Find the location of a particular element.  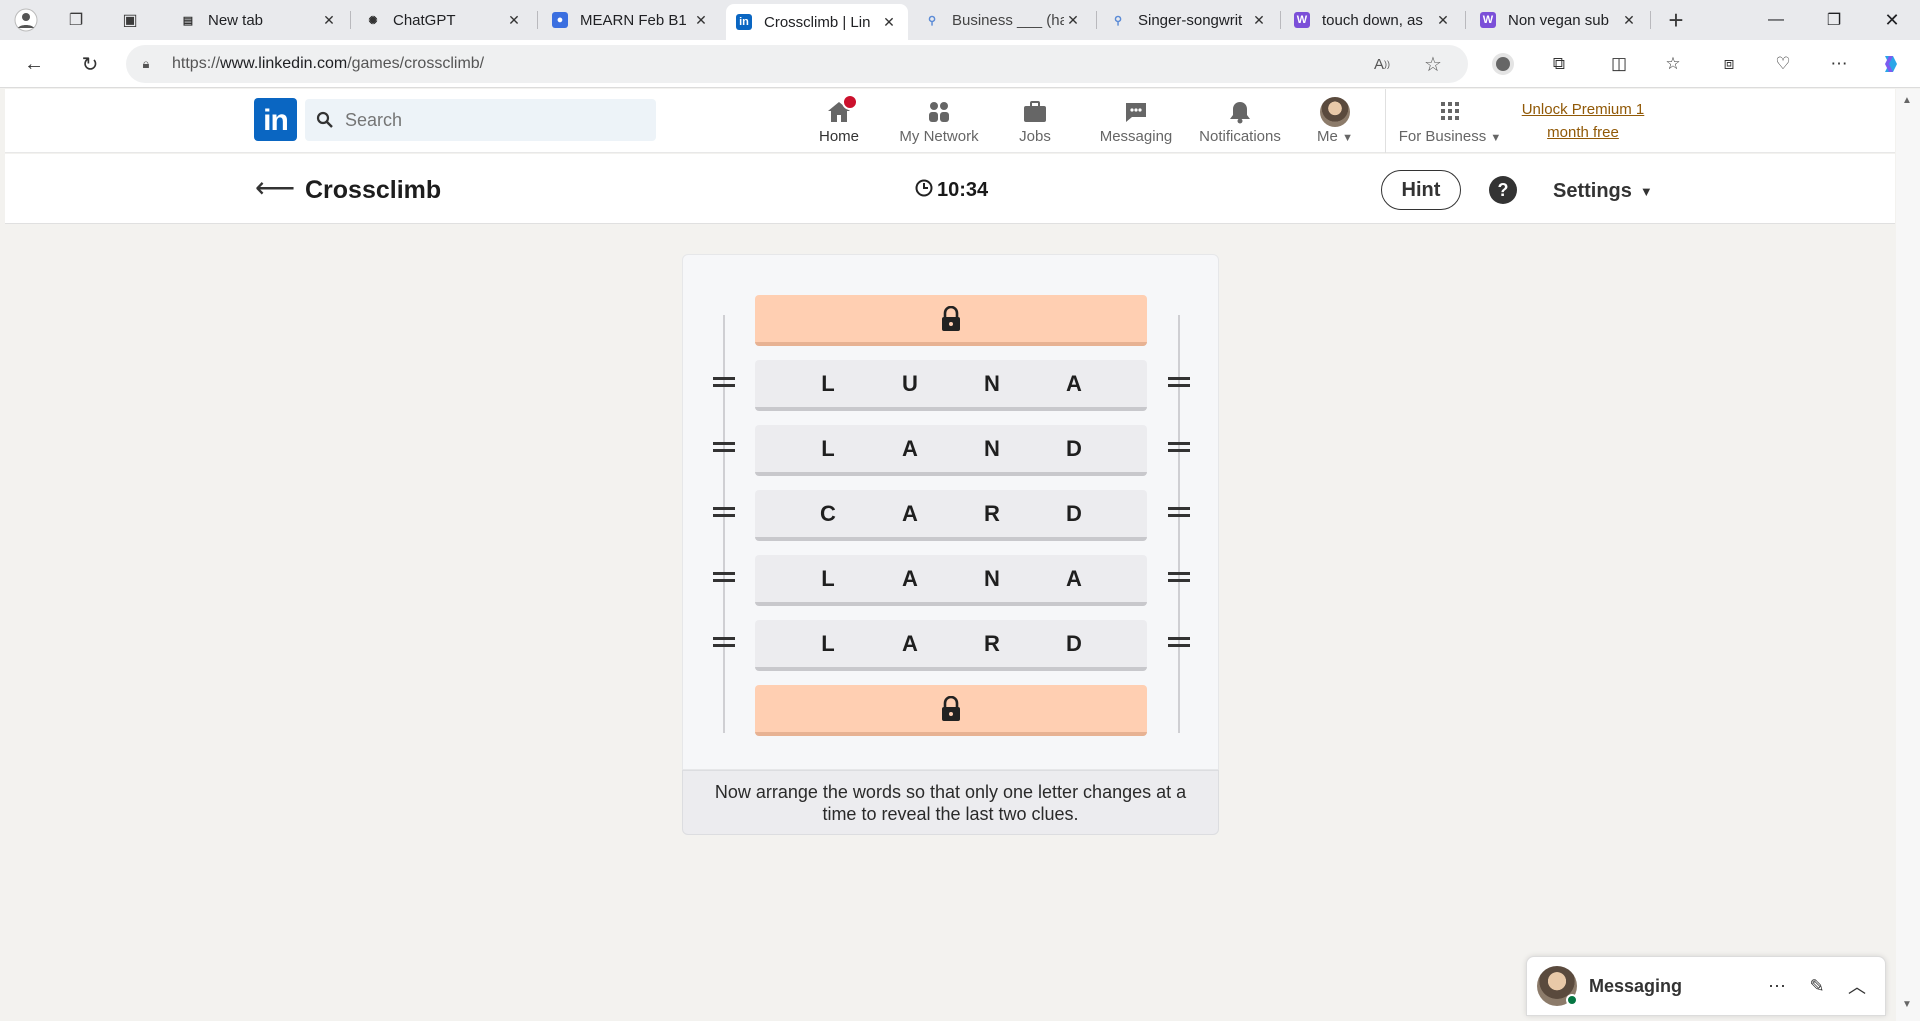

linkedin-logo: in is located at coordinates (275, 119).